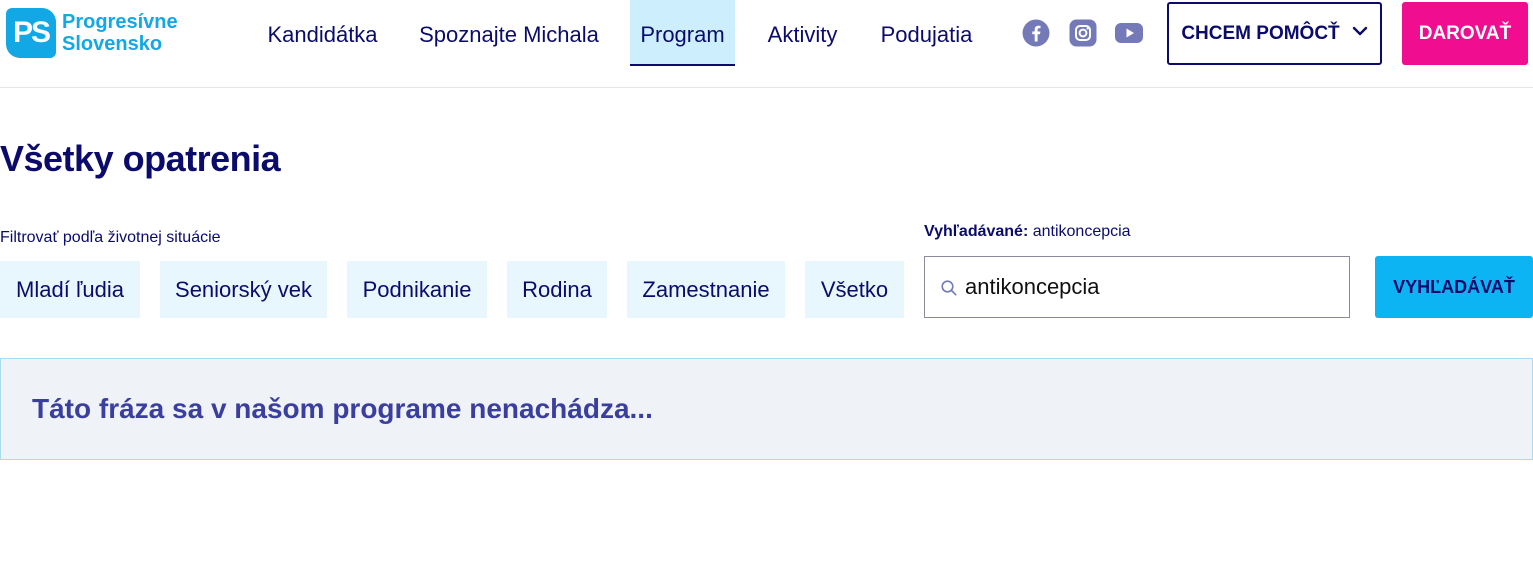  What do you see at coordinates (1260, 33) in the screenshot?
I see `help-button-label: CHCEM POMÔCŤ` at bounding box center [1260, 33].